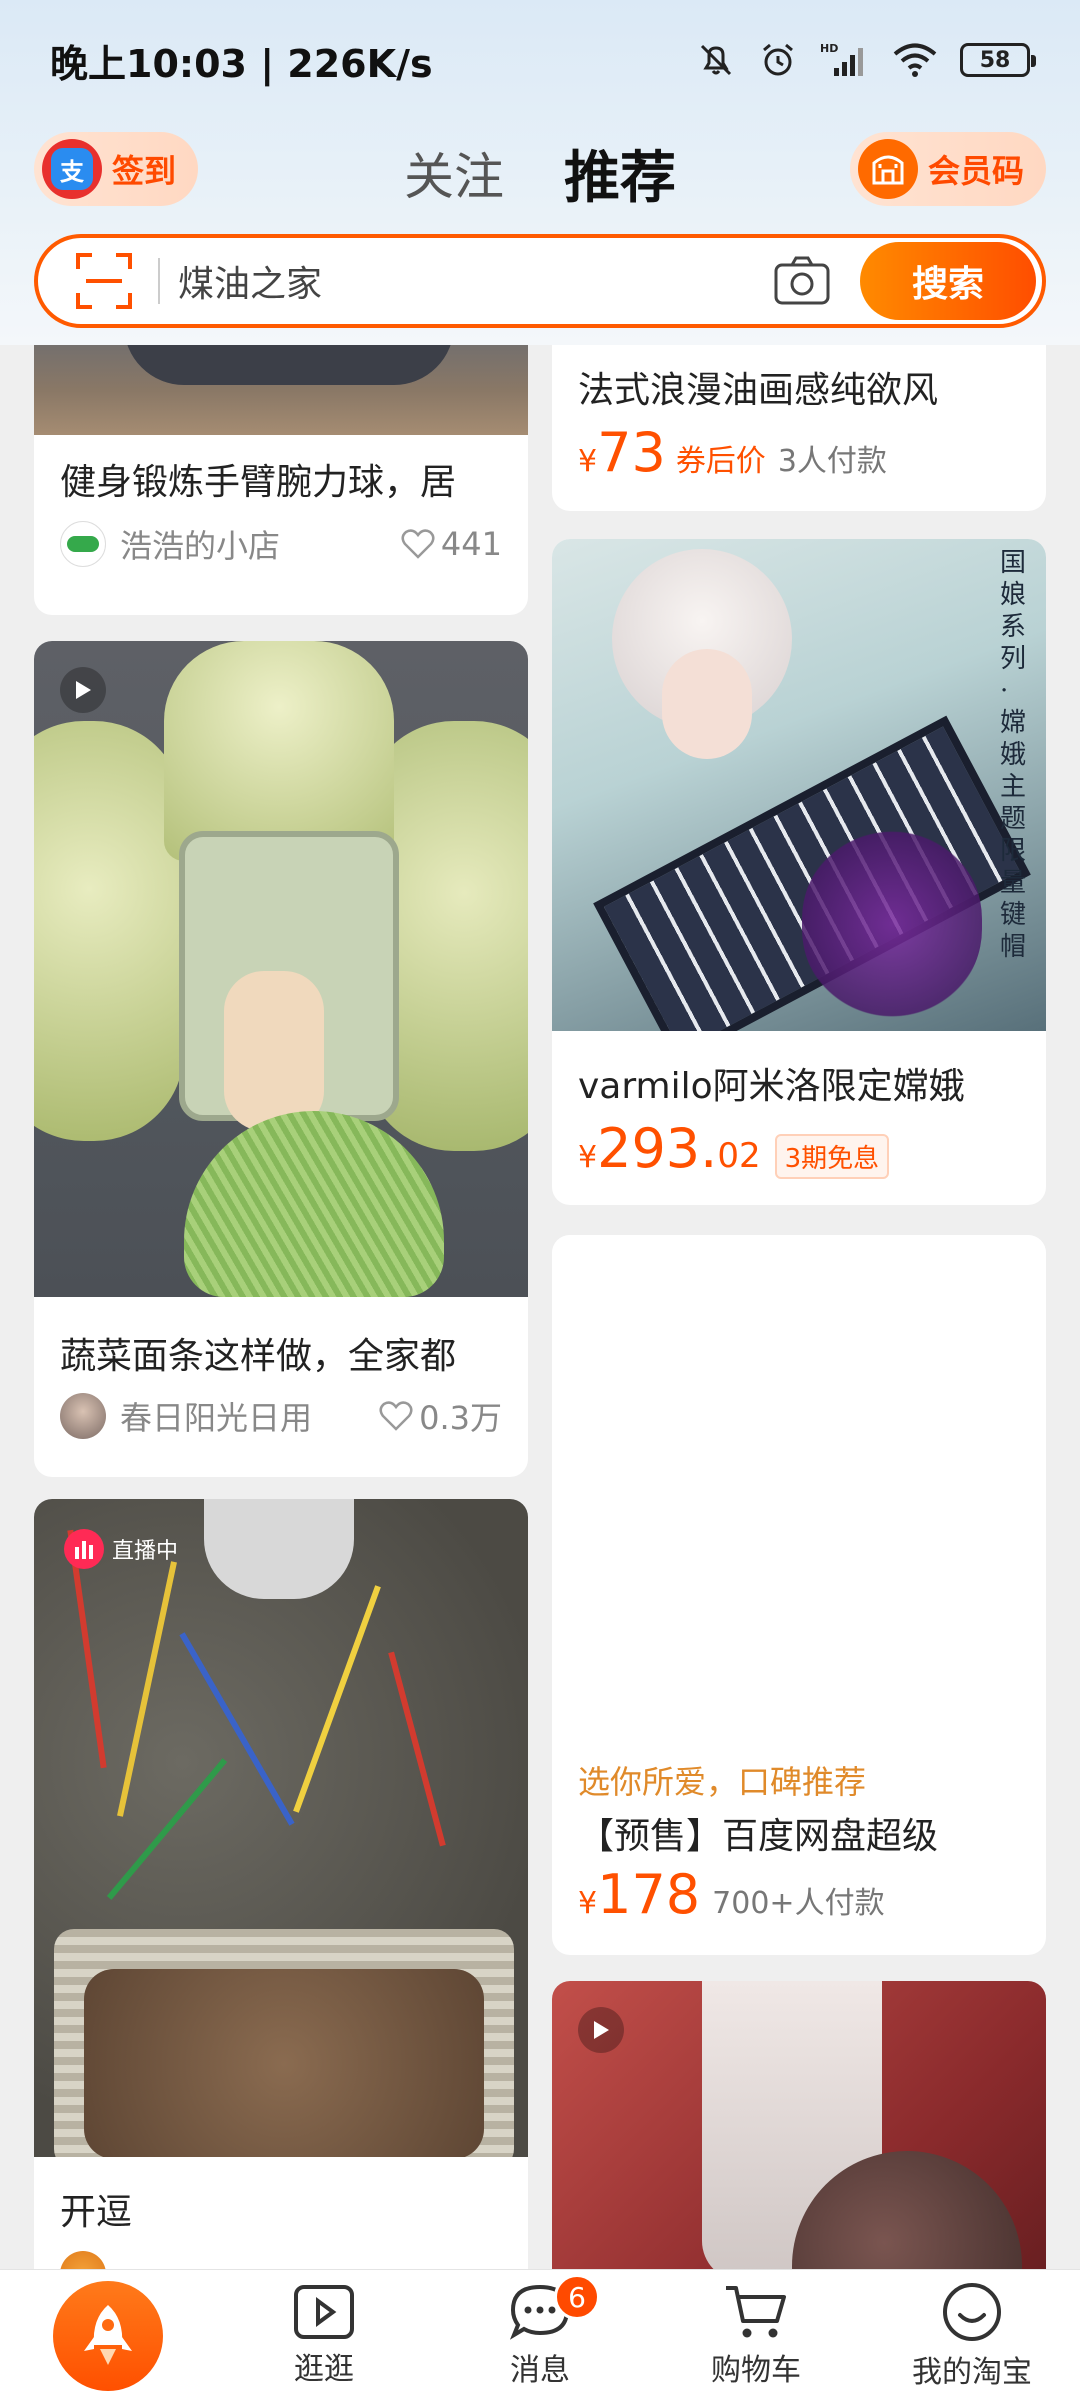 Image resolution: width=1080 pixels, height=2400 pixels. I want to click on checkin-label: 签到, so click(144, 171).